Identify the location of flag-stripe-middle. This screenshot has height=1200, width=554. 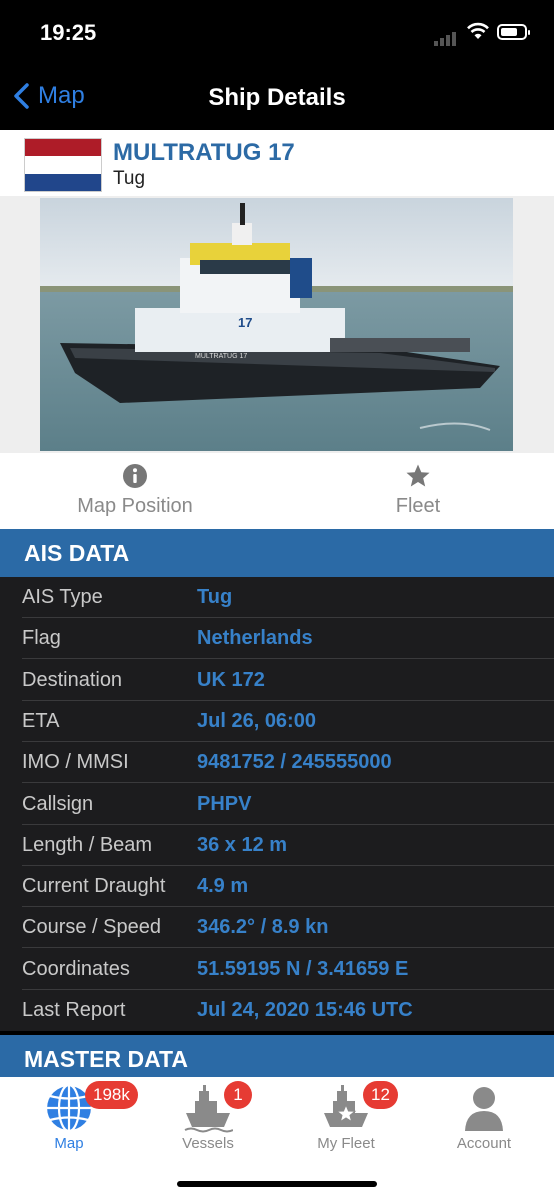
(63, 165).